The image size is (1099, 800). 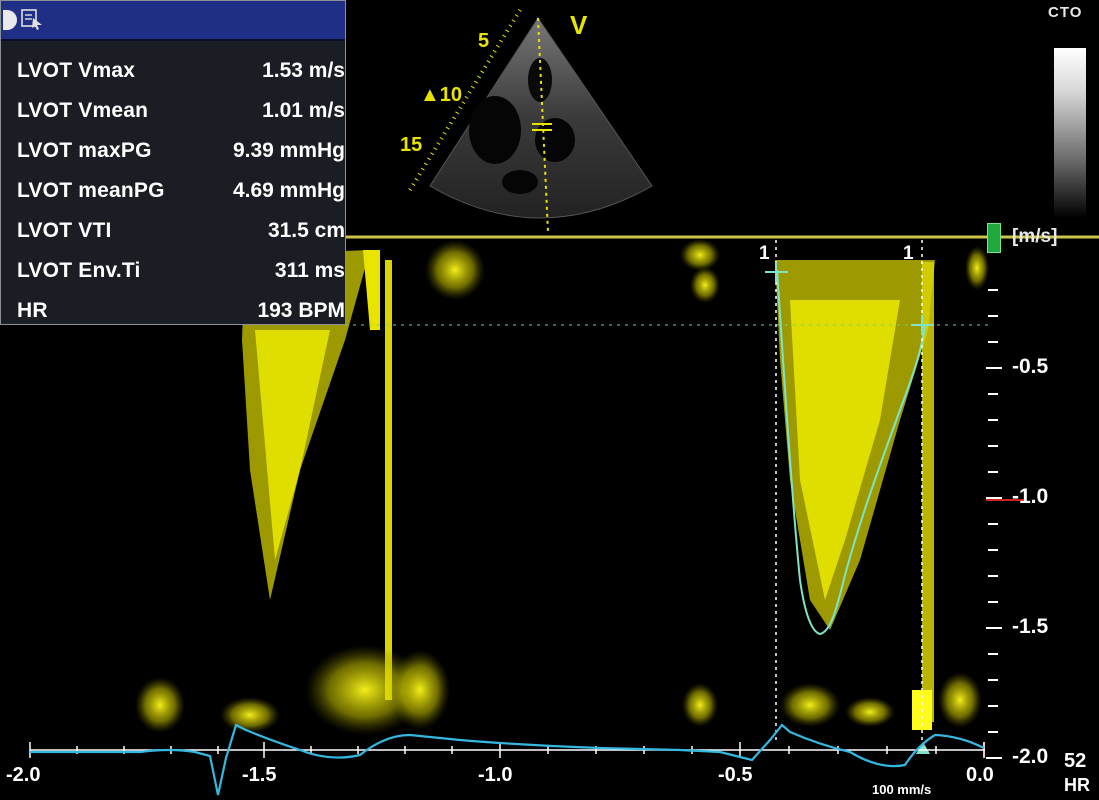 What do you see at coordinates (173, 21) in the screenshot?
I see `measurement-panel-titlebar` at bounding box center [173, 21].